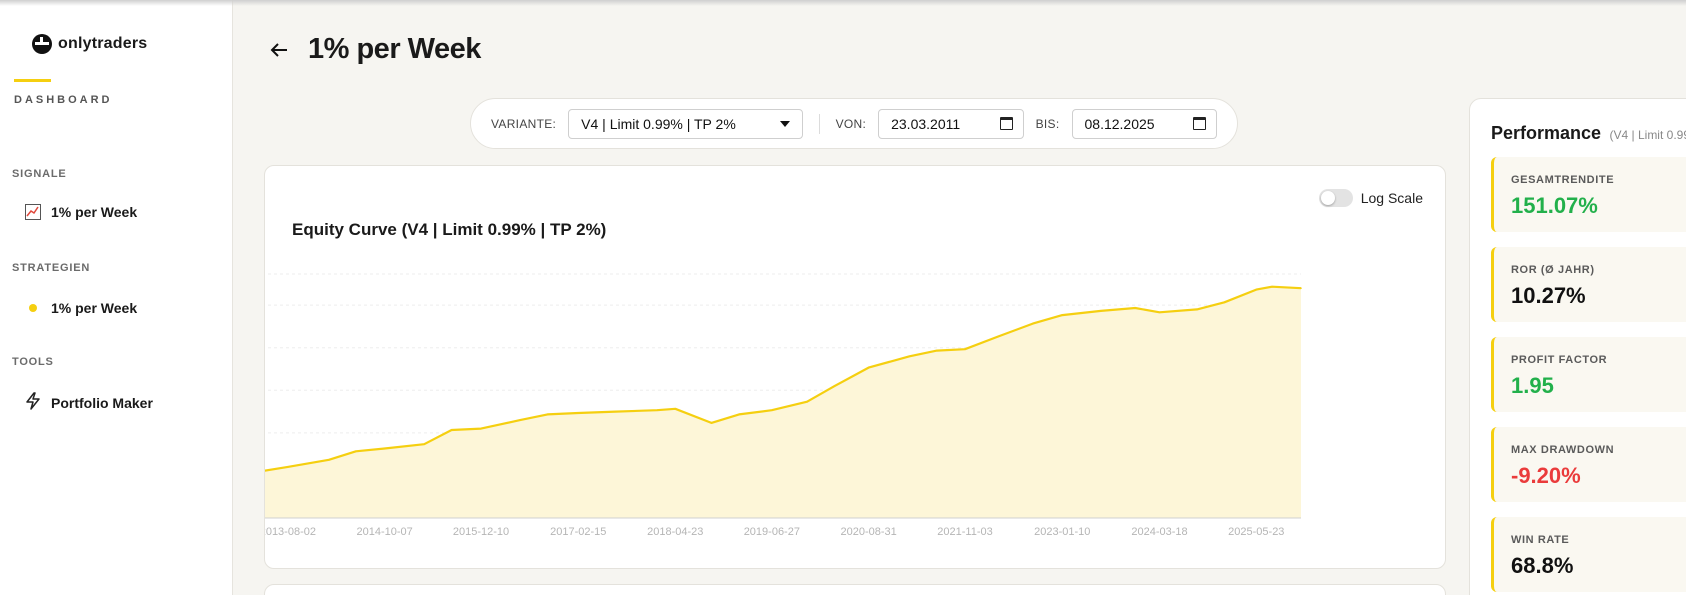 The image size is (1686, 595). Describe the element at coordinates (784, 123) in the screenshot. I see `chevron-down-icon` at that location.